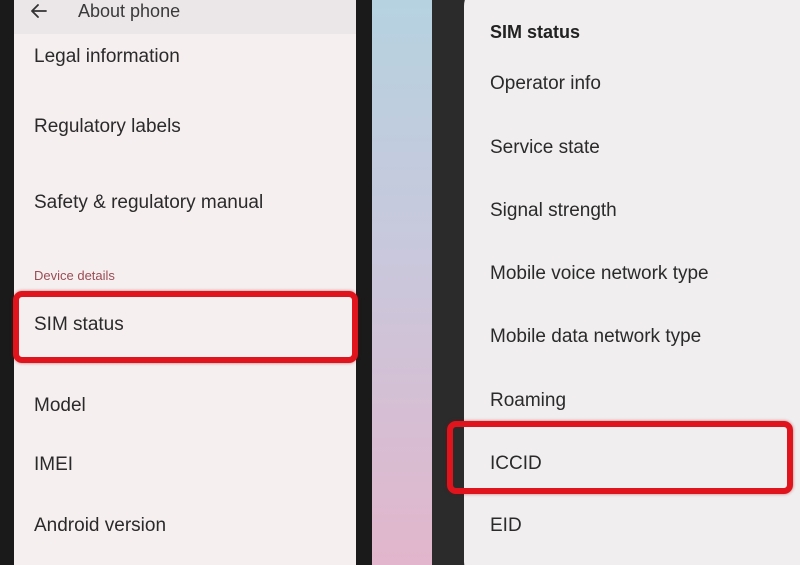  Describe the element at coordinates (74, 275) in the screenshot. I see `device-details-section-header: Device details` at that location.